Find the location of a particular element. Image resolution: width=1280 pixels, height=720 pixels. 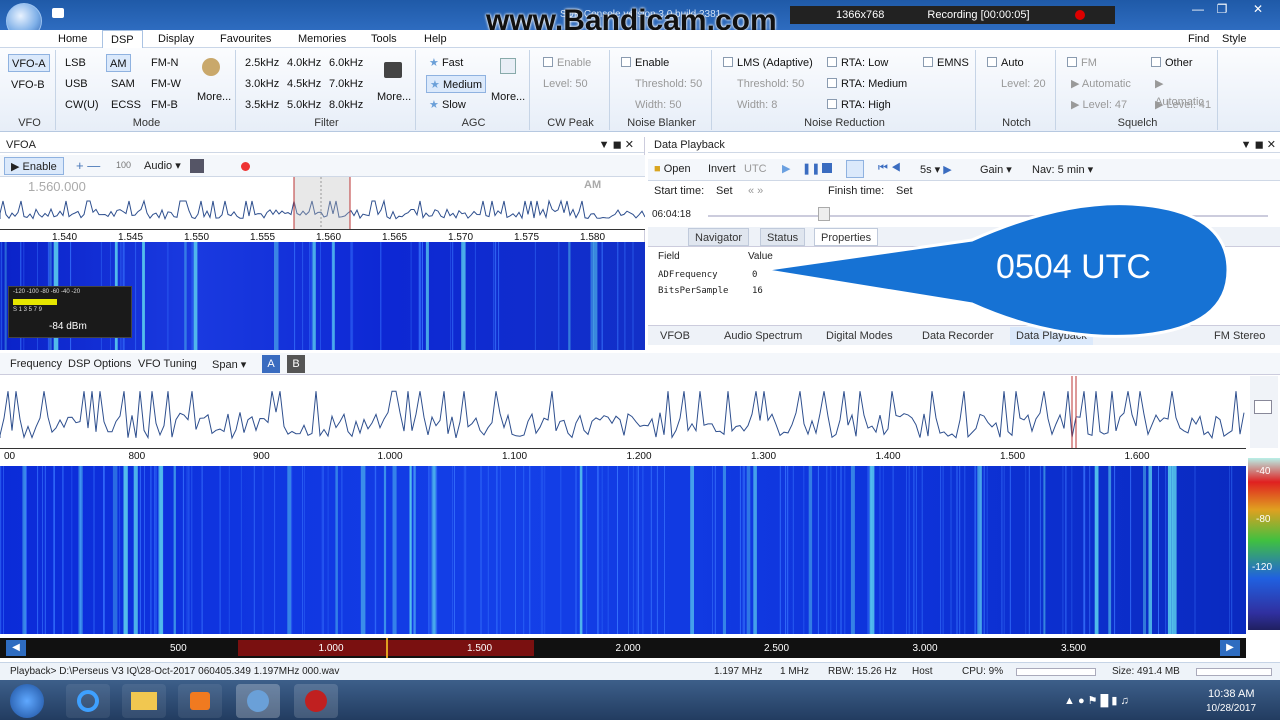

mode-fm-b: FM-B is located at coordinates (164, 105).